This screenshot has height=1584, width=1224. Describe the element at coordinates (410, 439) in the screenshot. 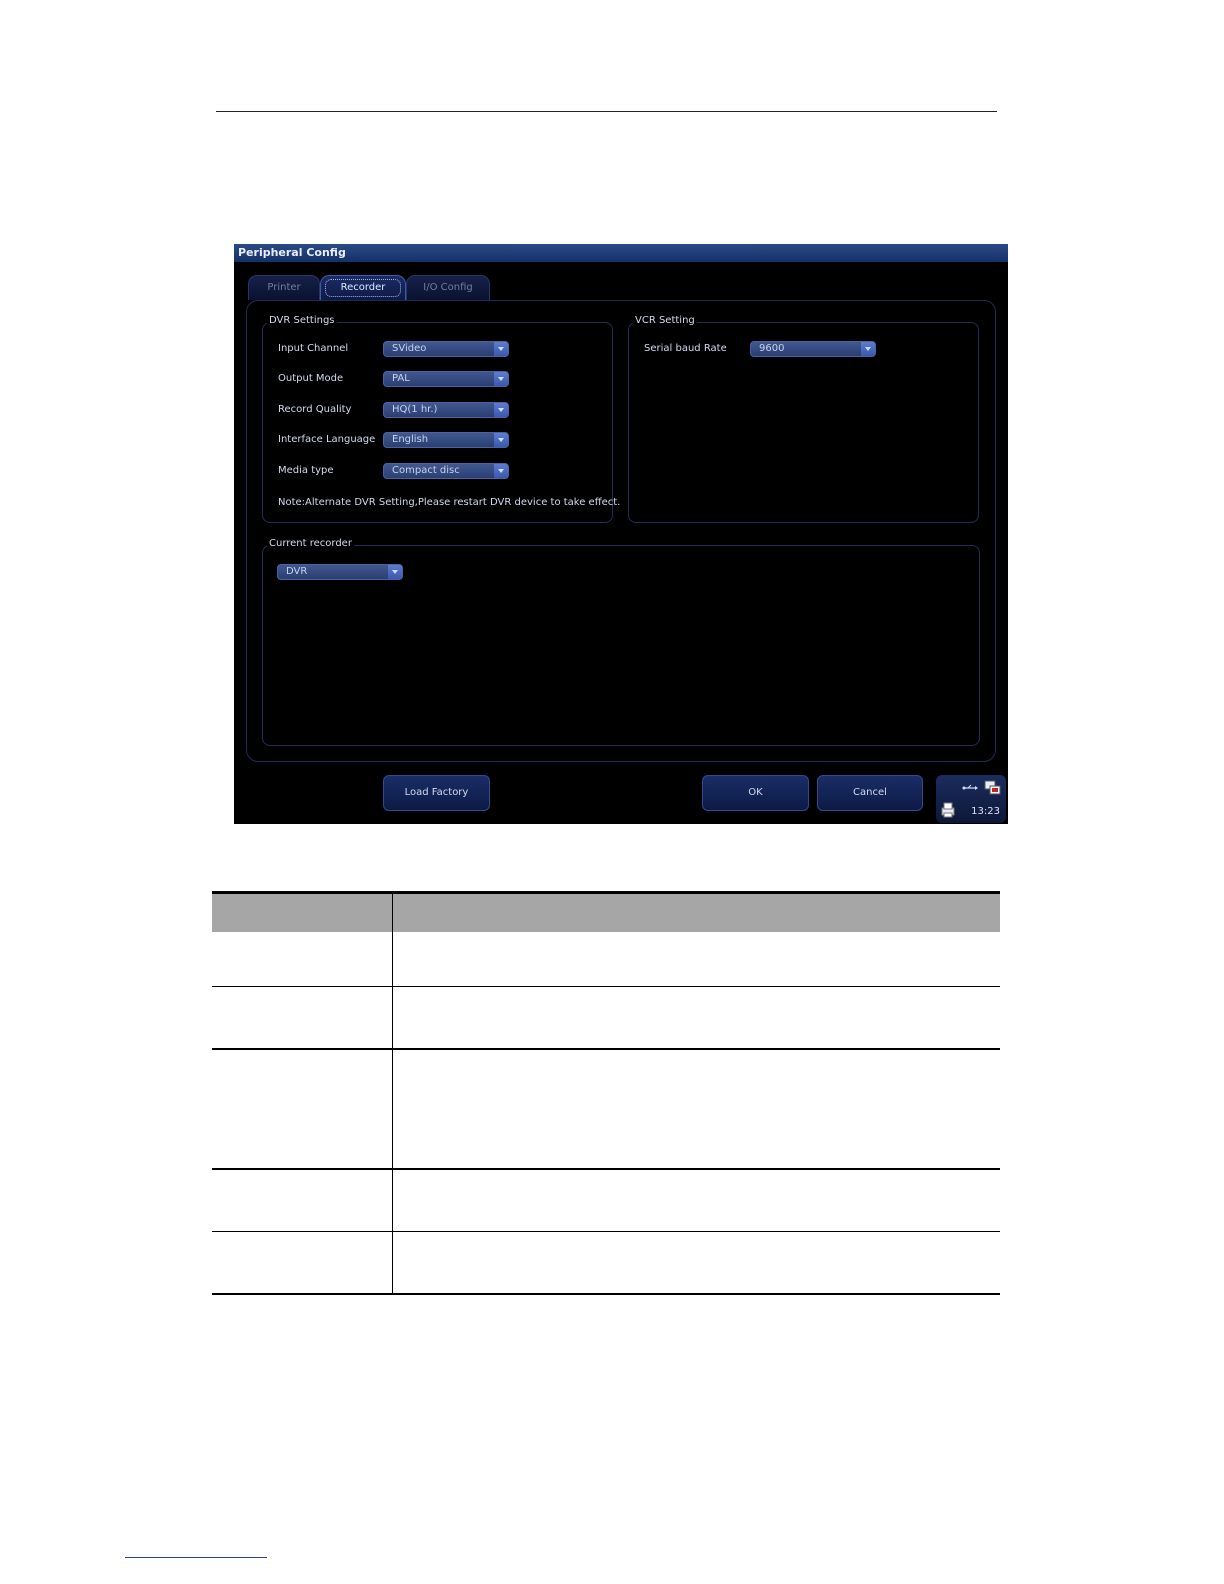

I see `interface-language-value: English` at that location.